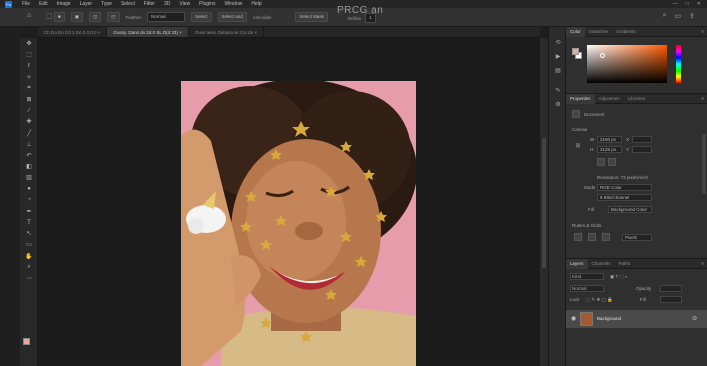 This screenshot has width=707, height=366. What do you see at coordinates (29, 278) in the screenshot?
I see `more-icon: ⋯` at bounding box center [29, 278].